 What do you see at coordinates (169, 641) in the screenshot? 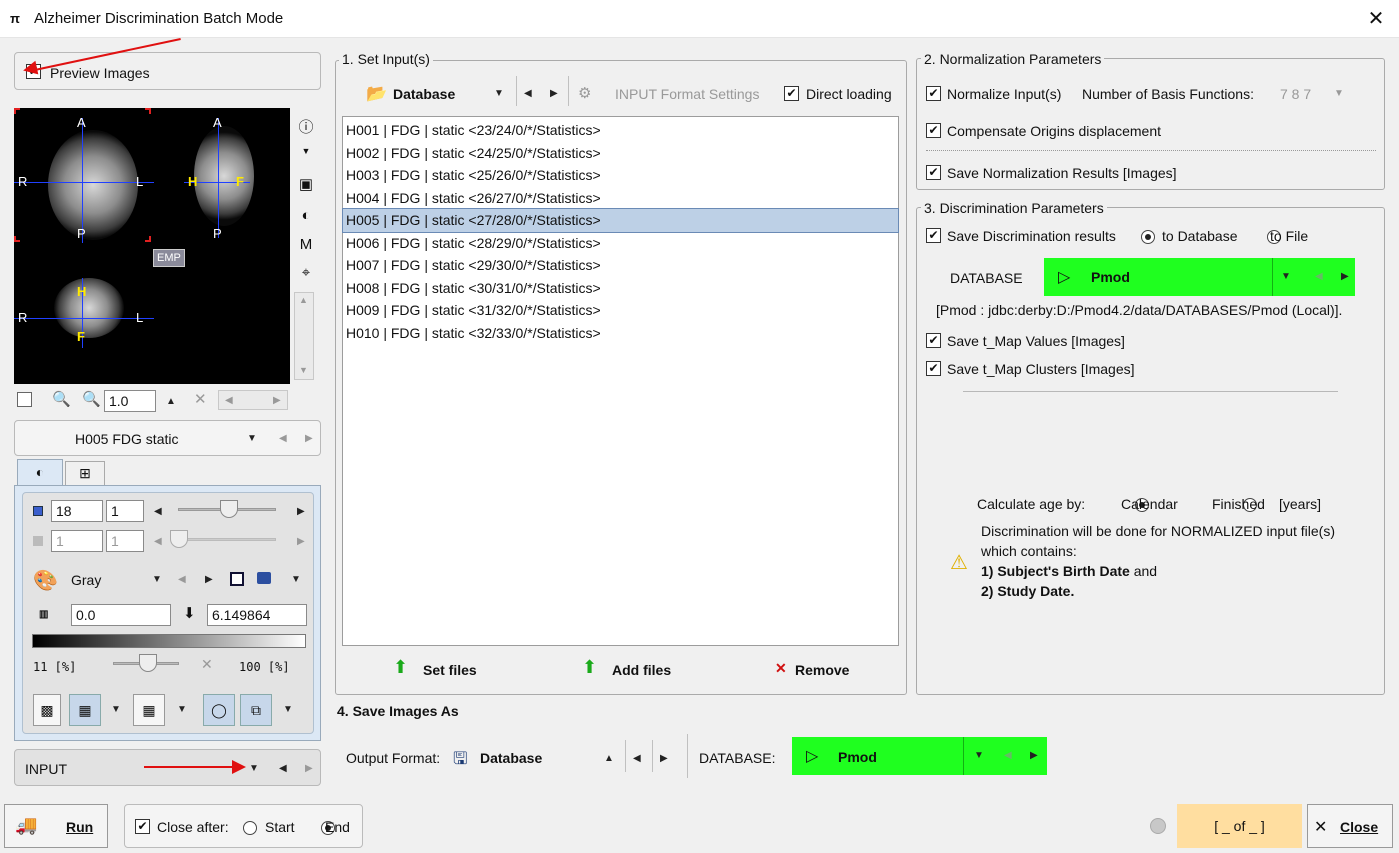
I see `colorbar` at bounding box center [169, 641].